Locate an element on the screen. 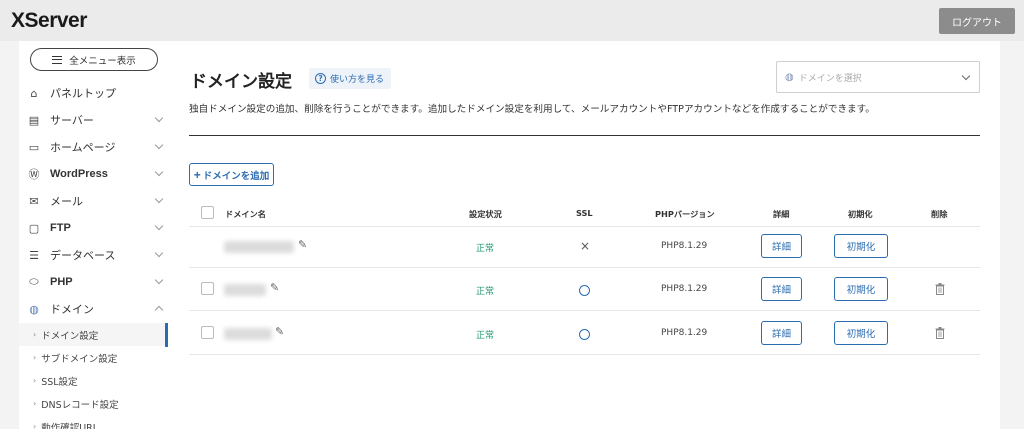  sidebar-item-database: ☰ データベース is located at coordinates (93, 255).